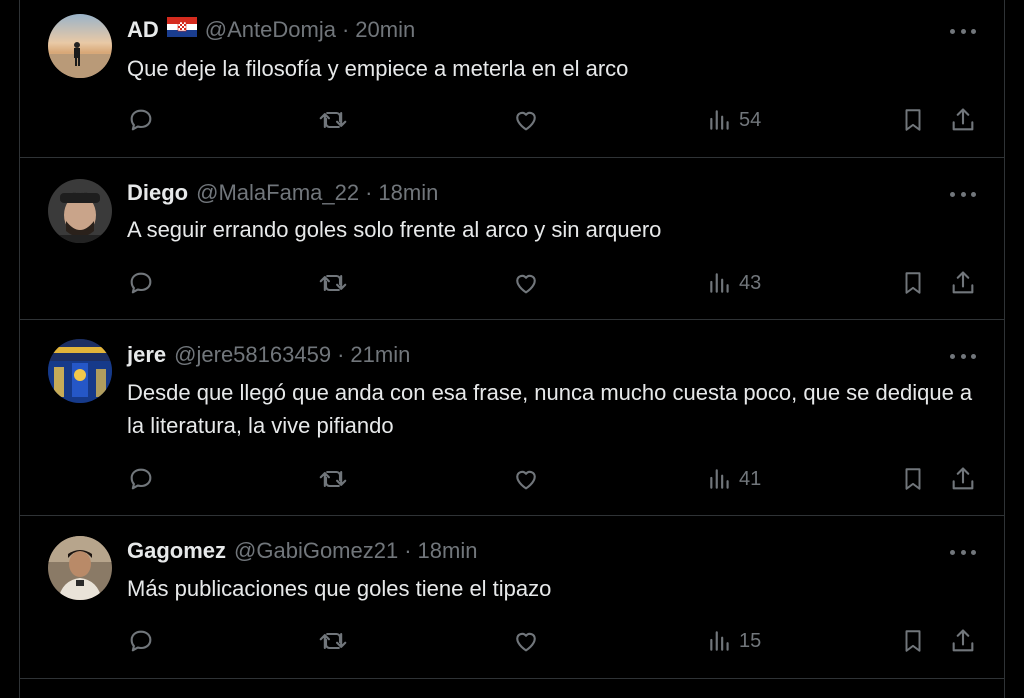  I want to click on display-name: Diego, so click(157, 193).